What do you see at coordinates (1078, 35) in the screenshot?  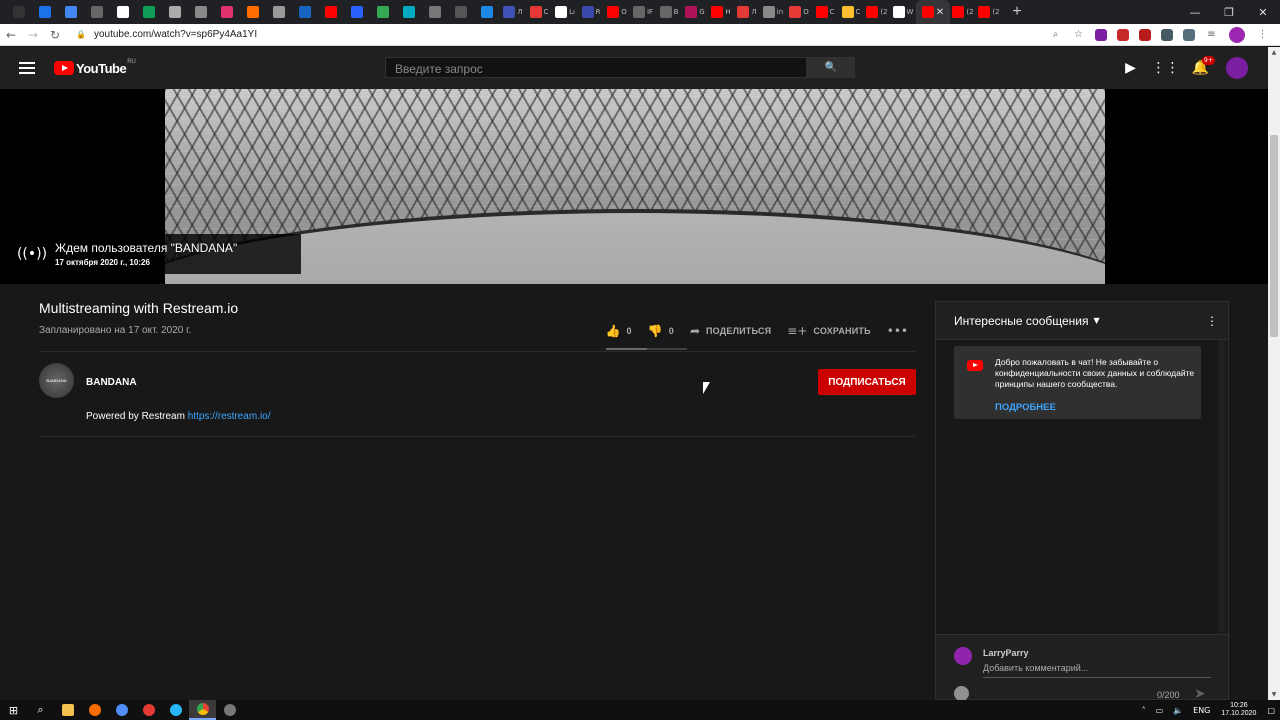 I see `bookmark-star-icon: ☆` at bounding box center [1078, 35].